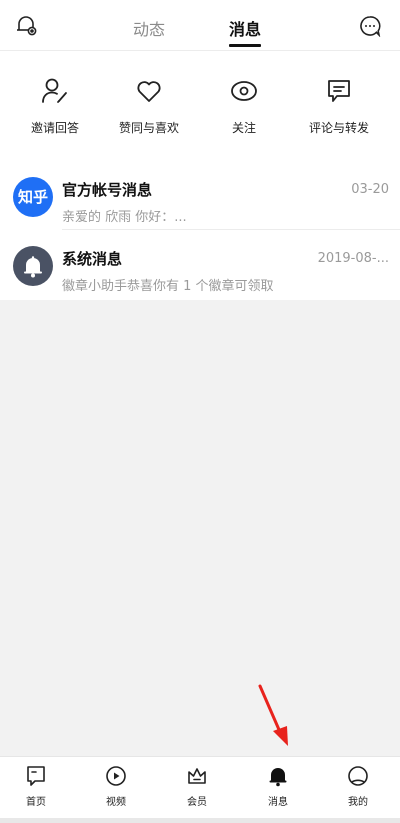 This screenshot has width=400, height=823. Describe the element at coordinates (370, 26) in the screenshot. I see `chat-bubble-icon` at that location.